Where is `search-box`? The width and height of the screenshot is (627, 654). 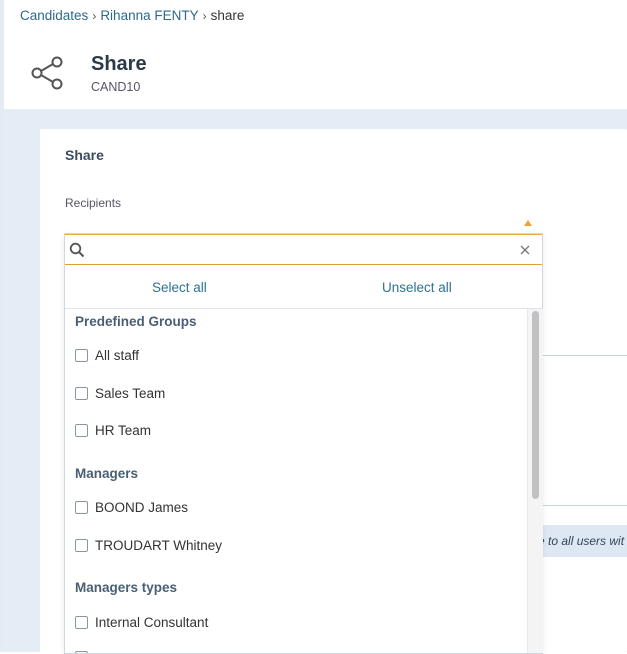
search-box is located at coordinates (303, 249).